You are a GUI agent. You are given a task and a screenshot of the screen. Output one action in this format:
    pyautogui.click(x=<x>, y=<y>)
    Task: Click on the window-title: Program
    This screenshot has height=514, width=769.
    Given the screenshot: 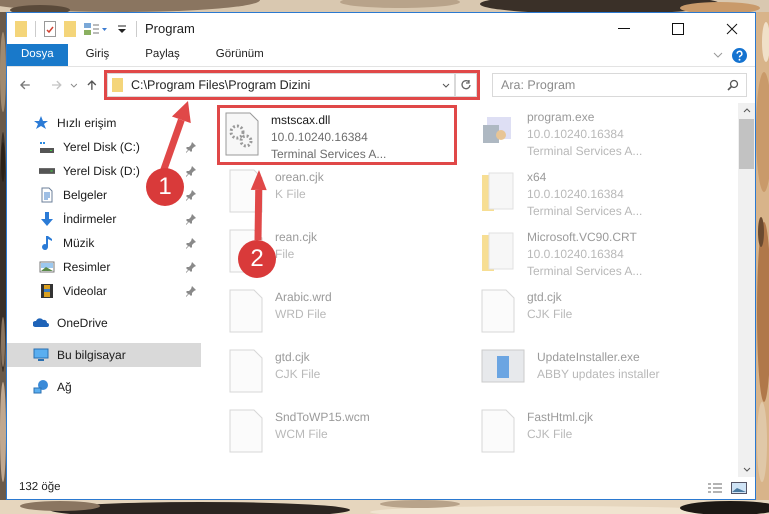 What is the action you would take?
    pyautogui.click(x=170, y=29)
    